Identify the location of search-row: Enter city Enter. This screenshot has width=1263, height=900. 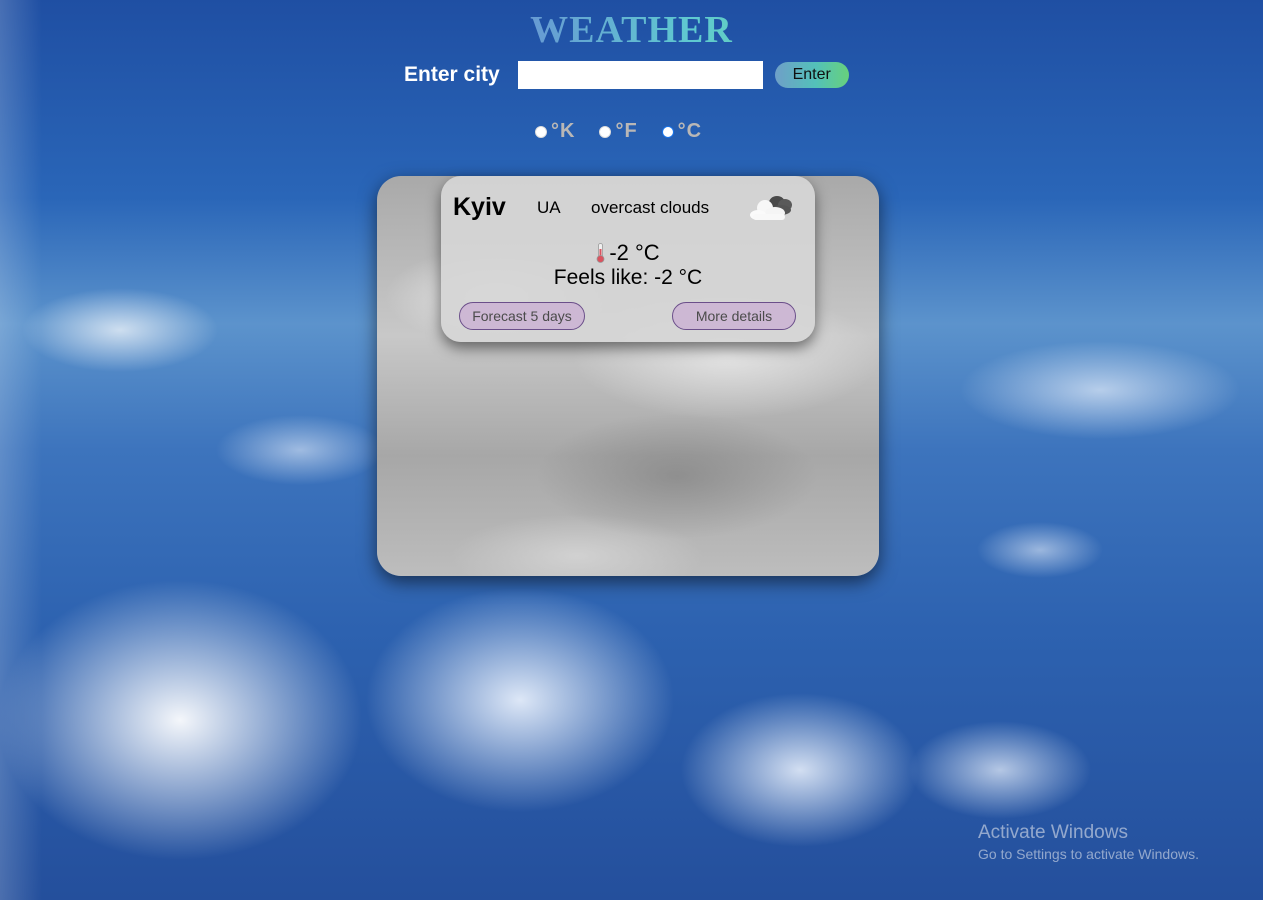
(626, 75).